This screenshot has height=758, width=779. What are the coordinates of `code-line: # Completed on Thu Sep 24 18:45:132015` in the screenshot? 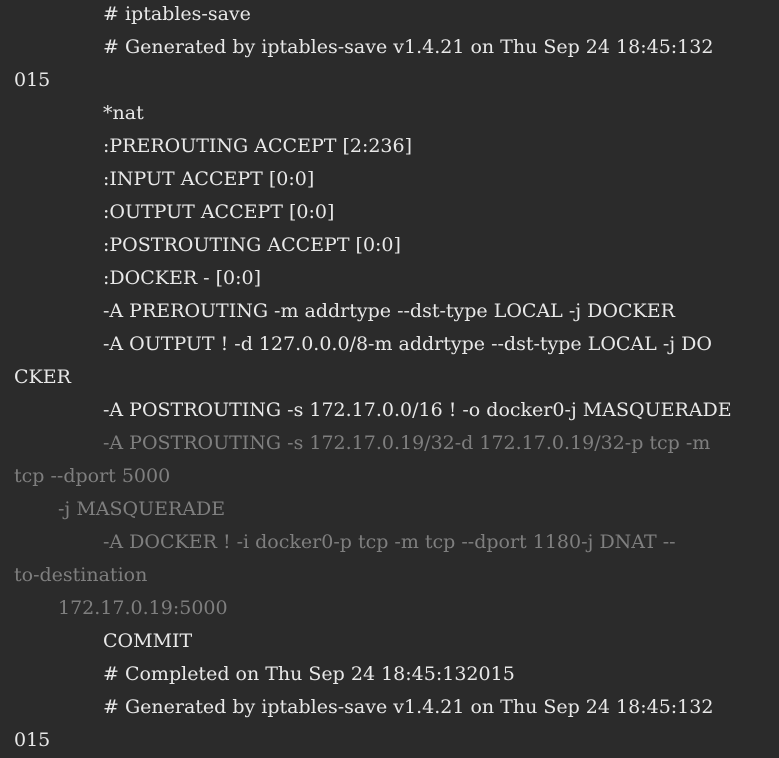 It's located at (309, 674).